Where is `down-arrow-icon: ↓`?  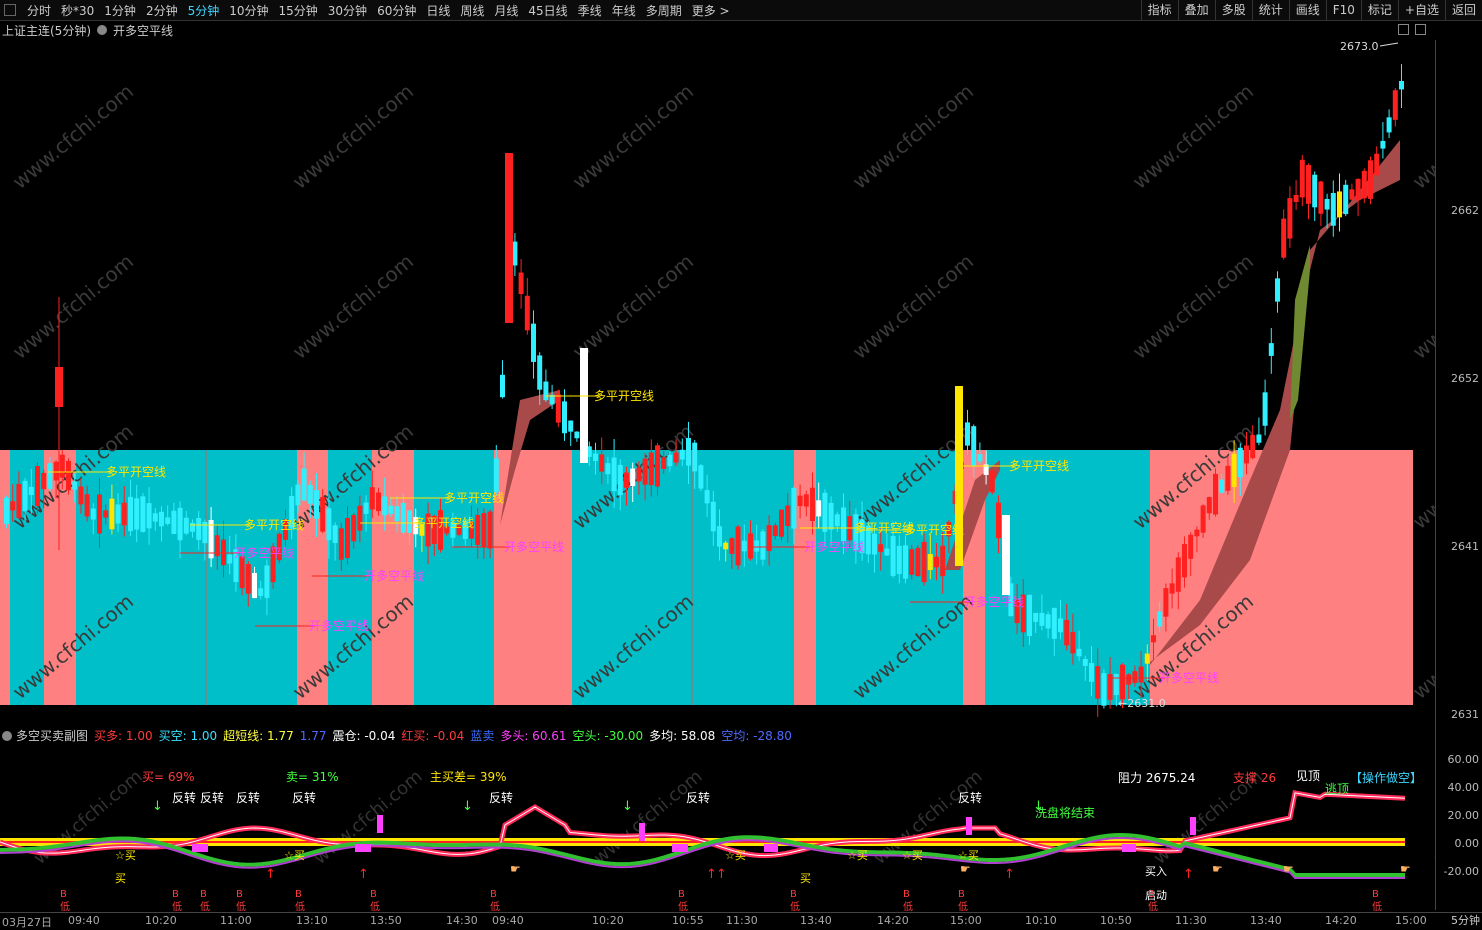 down-arrow-icon: ↓ is located at coordinates (1038, 806).